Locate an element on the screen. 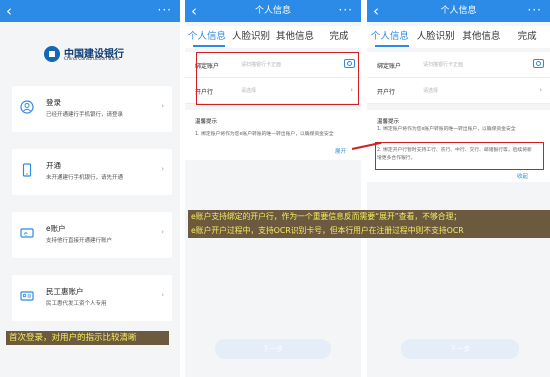 This screenshot has height=377, width=550. bind-account-row: 绑定账户 请扫描银行卡正面 is located at coordinates (458, 65).